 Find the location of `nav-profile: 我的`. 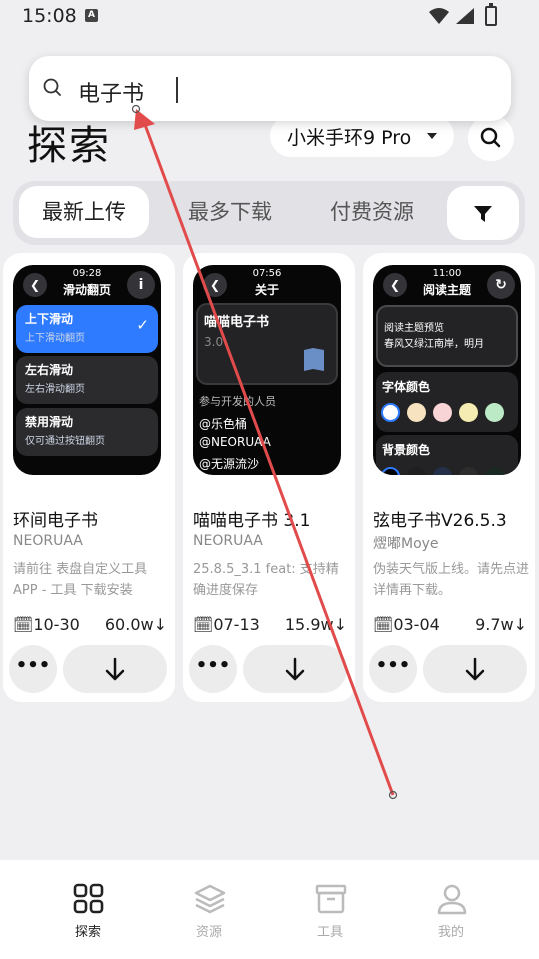

nav-profile: 我的 is located at coordinates (451, 909).